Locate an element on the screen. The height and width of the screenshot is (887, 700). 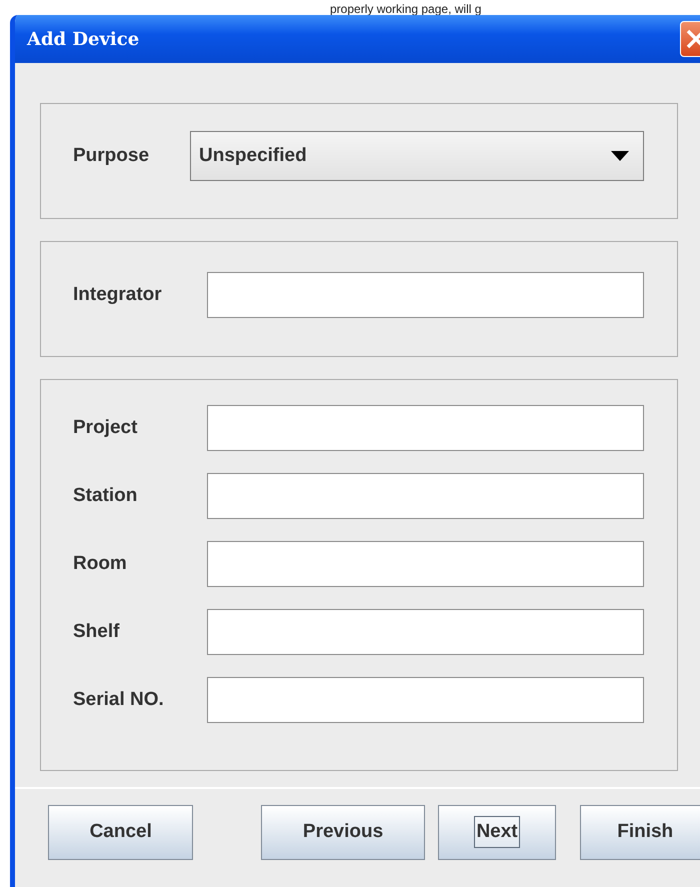
dropdown-arrow-icon is located at coordinates (620, 156).